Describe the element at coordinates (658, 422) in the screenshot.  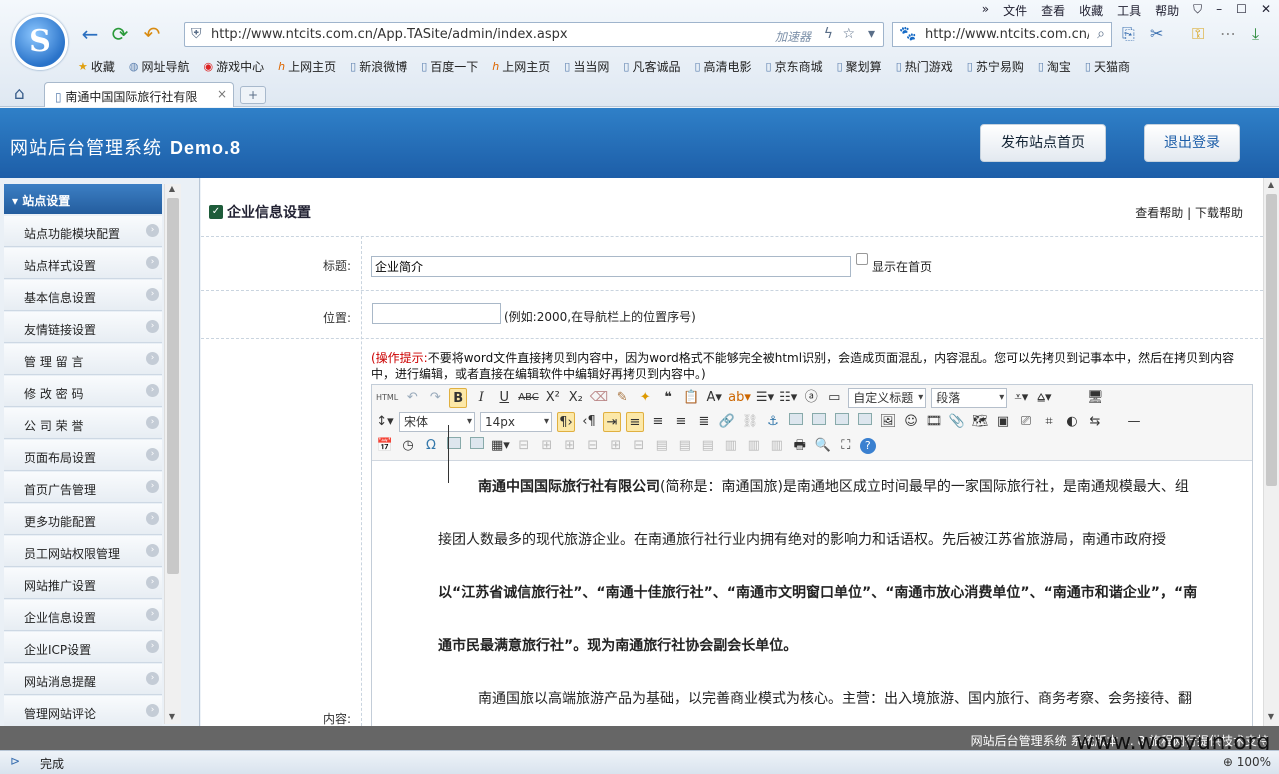
I see `align-center-icon: ≡` at that location.